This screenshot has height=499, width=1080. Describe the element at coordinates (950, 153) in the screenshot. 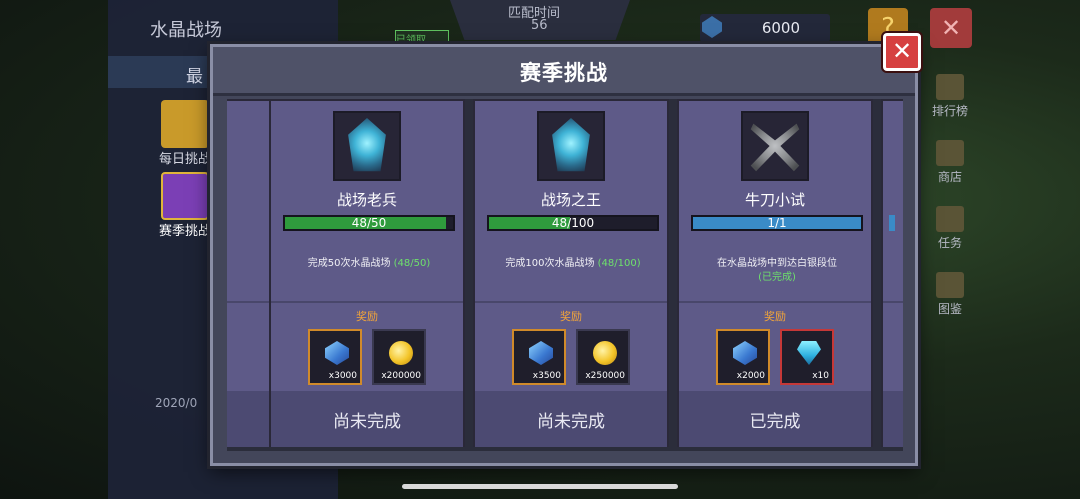

I see `shop-icon` at that location.